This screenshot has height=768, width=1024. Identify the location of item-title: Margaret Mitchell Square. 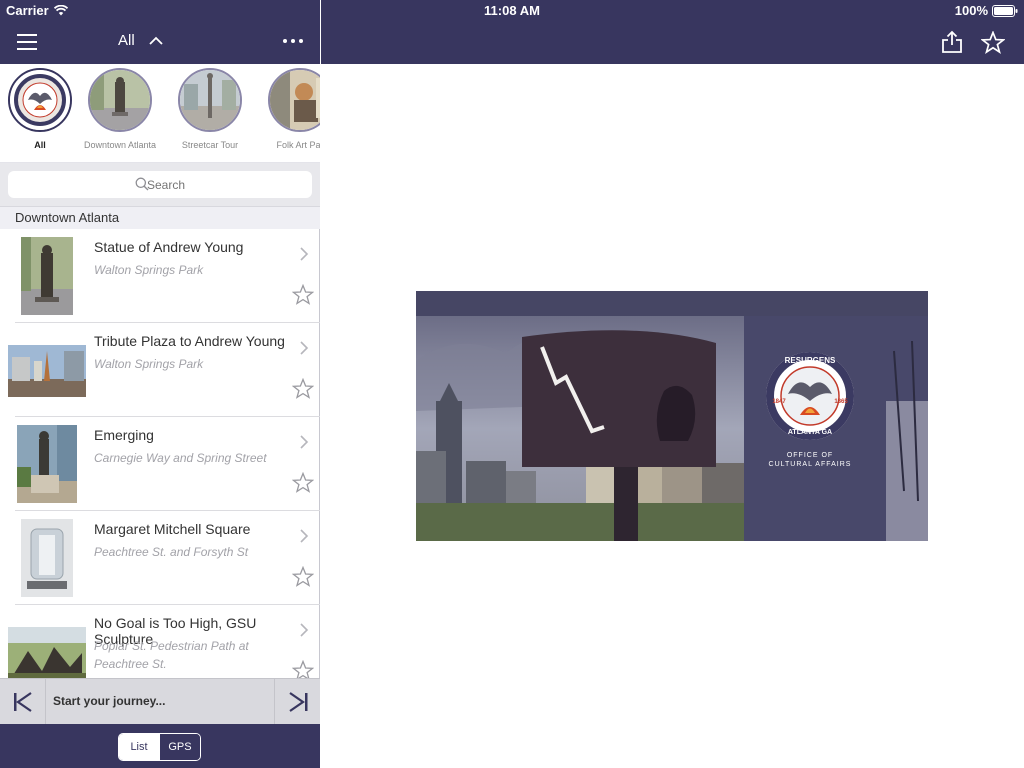
(172, 529).